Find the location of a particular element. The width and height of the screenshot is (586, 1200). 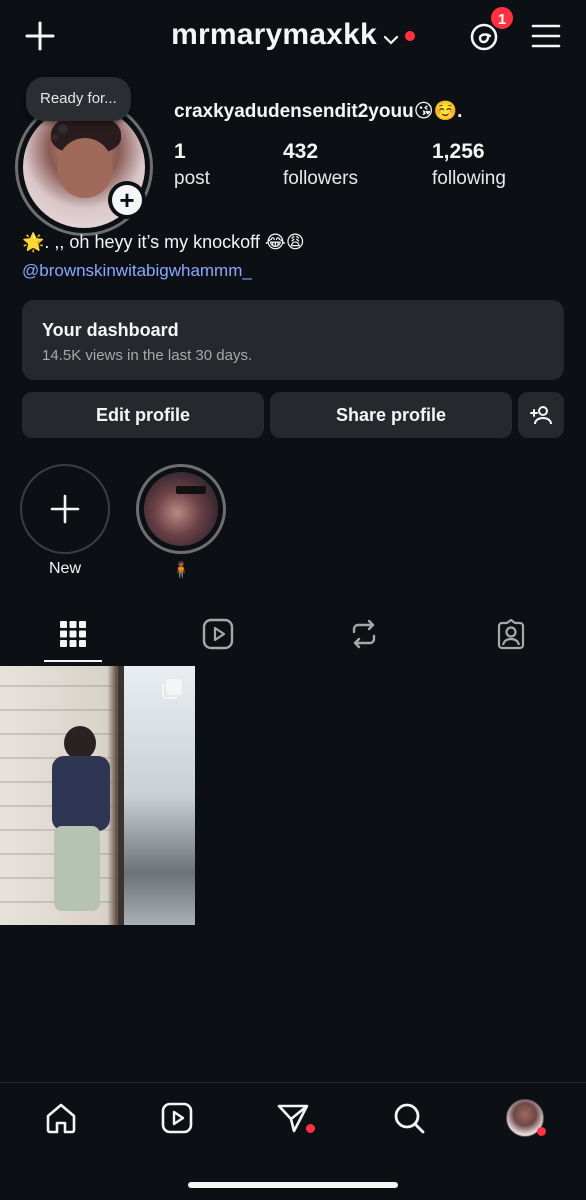

menu-icon is located at coordinates (546, 36).